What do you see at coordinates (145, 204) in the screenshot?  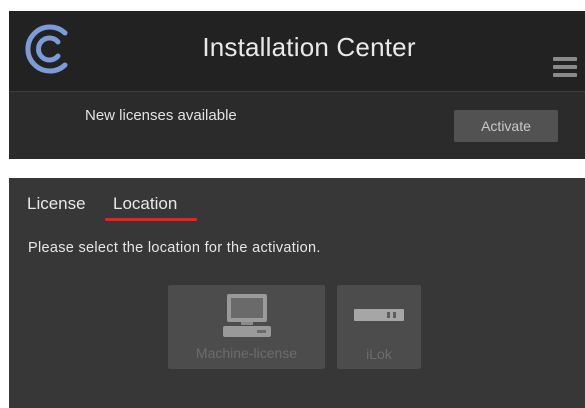 I see `tab-location: Location` at bounding box center [145, 204].